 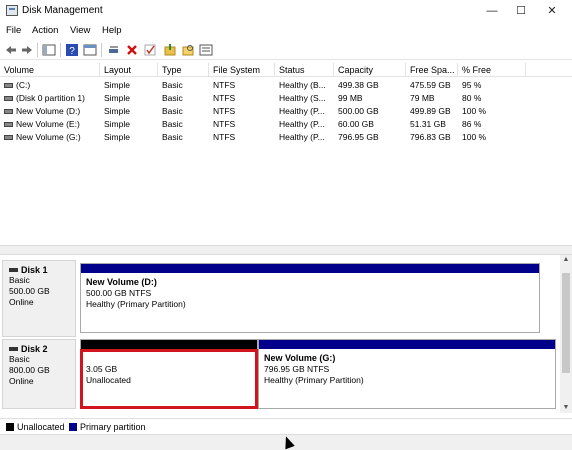 I want to click on vertical-scrollbar: ▲ ▼, so click(x=566, y=334).